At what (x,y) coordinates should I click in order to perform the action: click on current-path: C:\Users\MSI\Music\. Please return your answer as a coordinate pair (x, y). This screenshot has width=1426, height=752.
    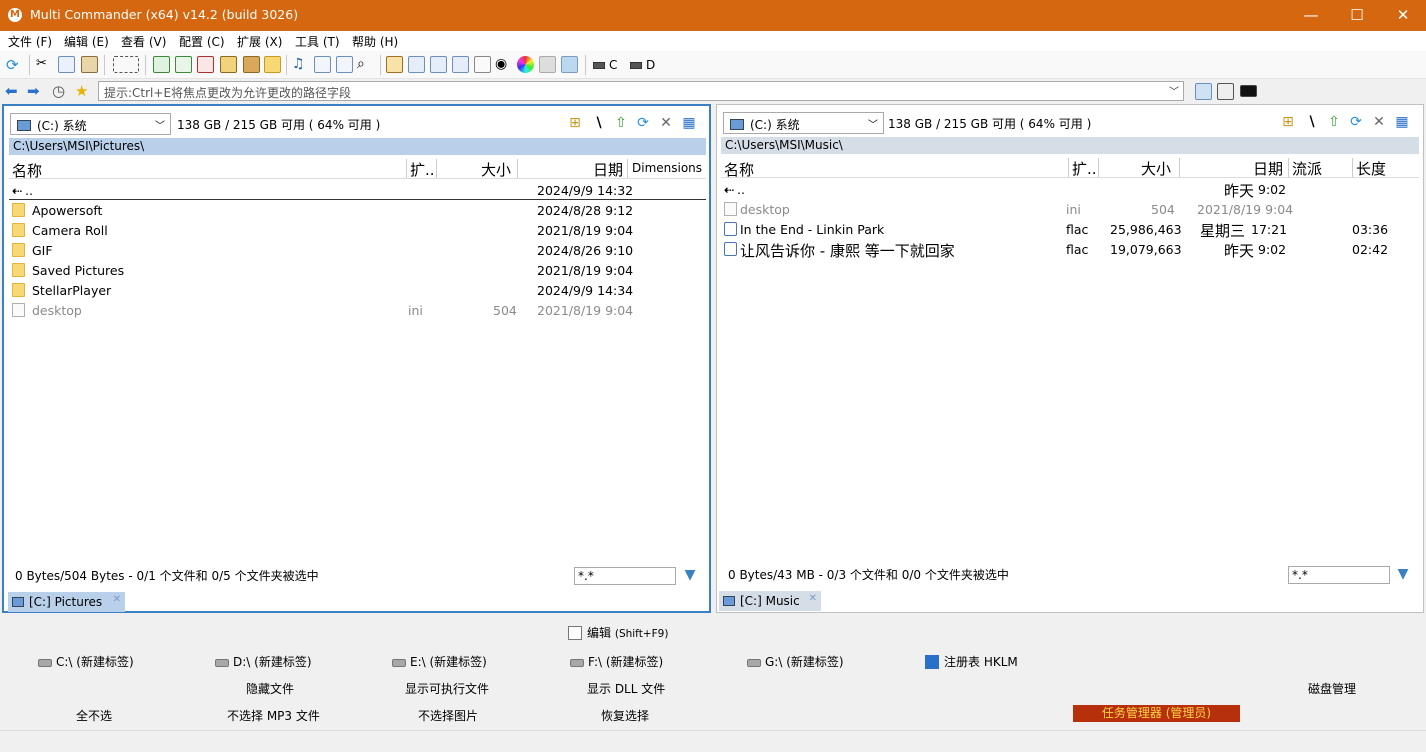
    Looking at the image, I should click on (1070, 145).